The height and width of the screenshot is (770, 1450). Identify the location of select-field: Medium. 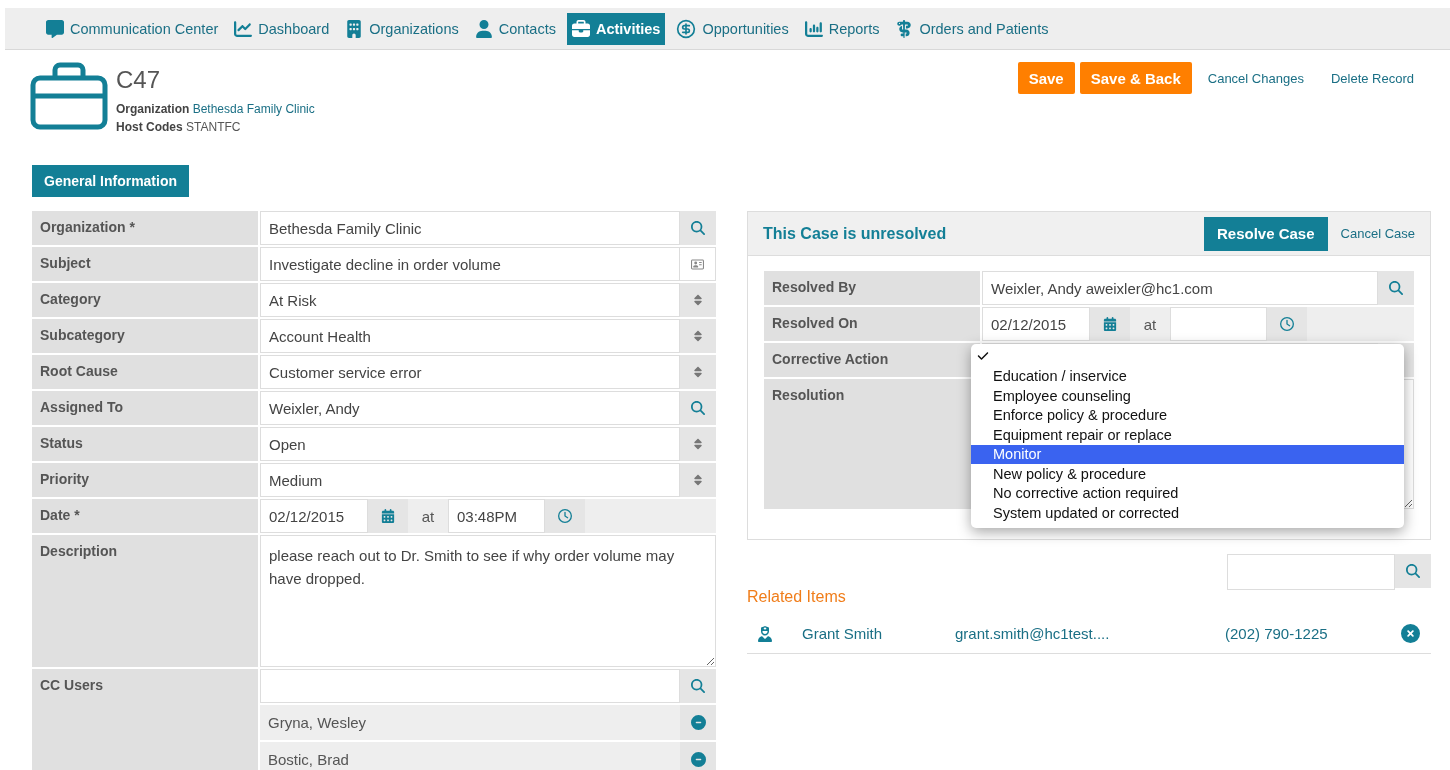
(470, 480).